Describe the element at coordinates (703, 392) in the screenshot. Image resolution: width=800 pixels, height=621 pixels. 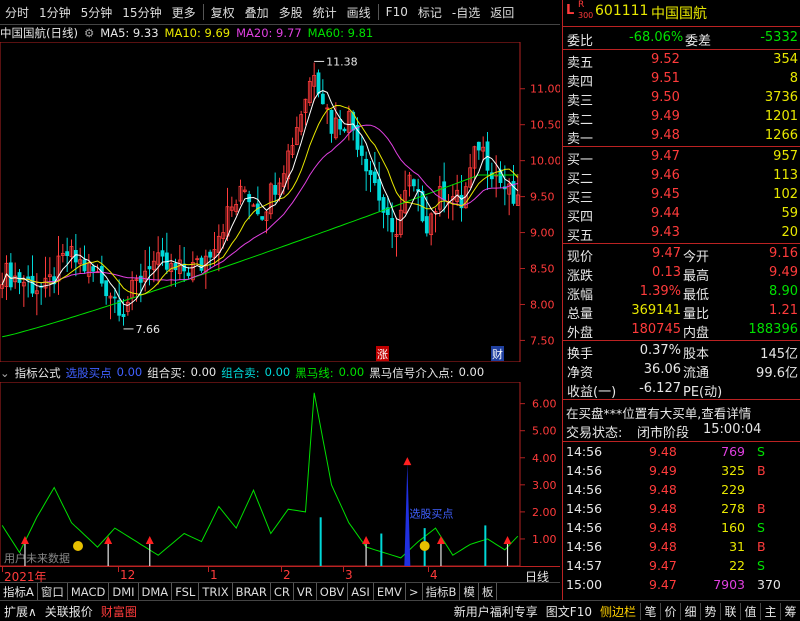
I see `fund-label-2: PE(动)` at that location.